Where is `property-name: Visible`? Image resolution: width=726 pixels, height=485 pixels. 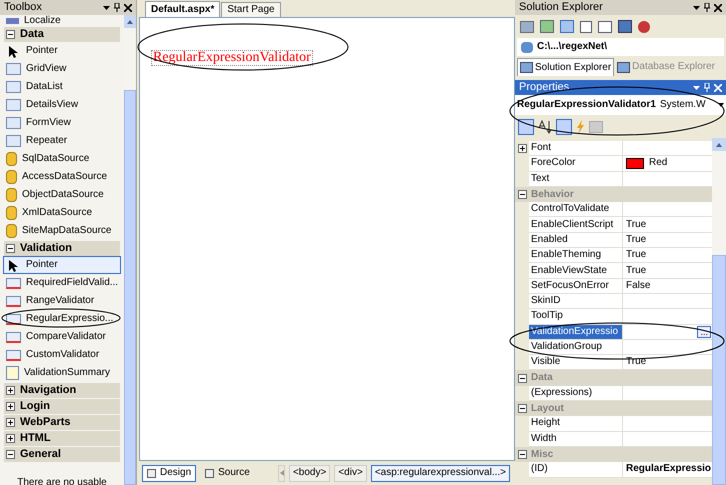 property-name: Visible is located at coordinates (576, 362).